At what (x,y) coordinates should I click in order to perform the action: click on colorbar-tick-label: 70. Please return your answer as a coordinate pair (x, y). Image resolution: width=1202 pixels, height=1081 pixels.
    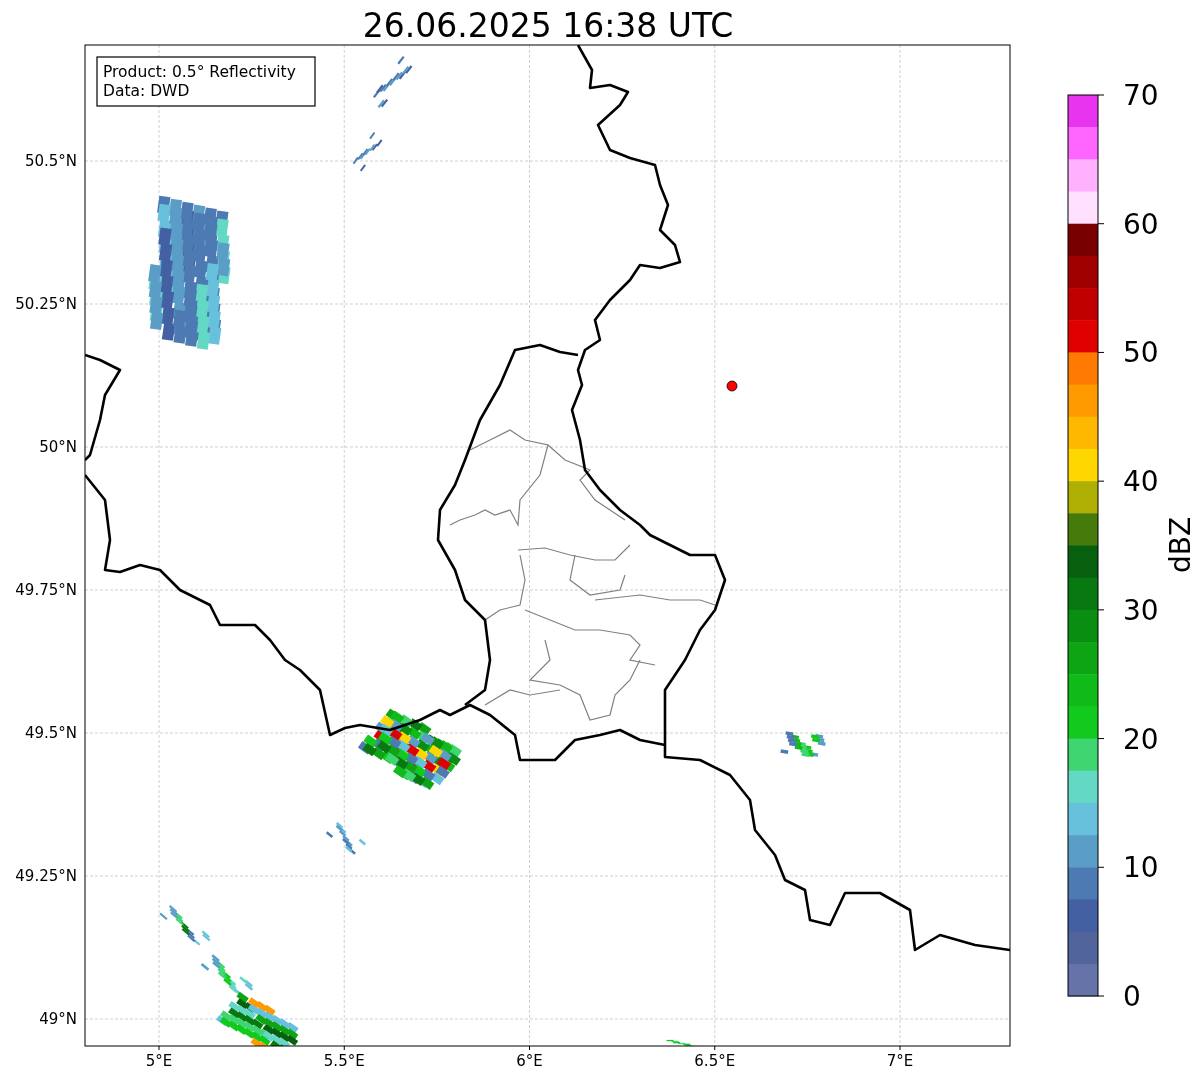
    Looking at the image, I should click on (1141, 95).